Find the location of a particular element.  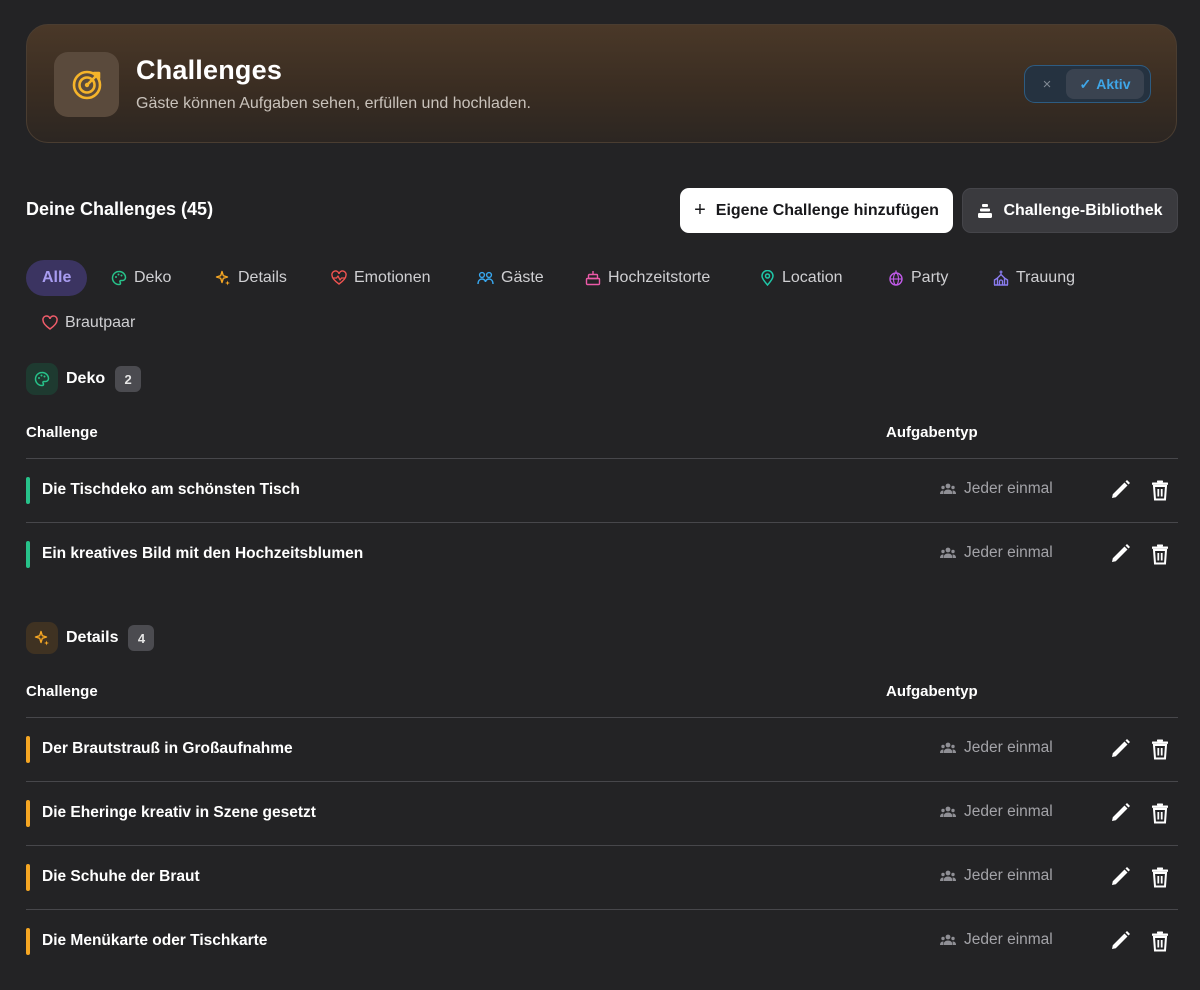

filter-hochzeitstorte: Hochzeitstorte is located at coordinates (647, 278).